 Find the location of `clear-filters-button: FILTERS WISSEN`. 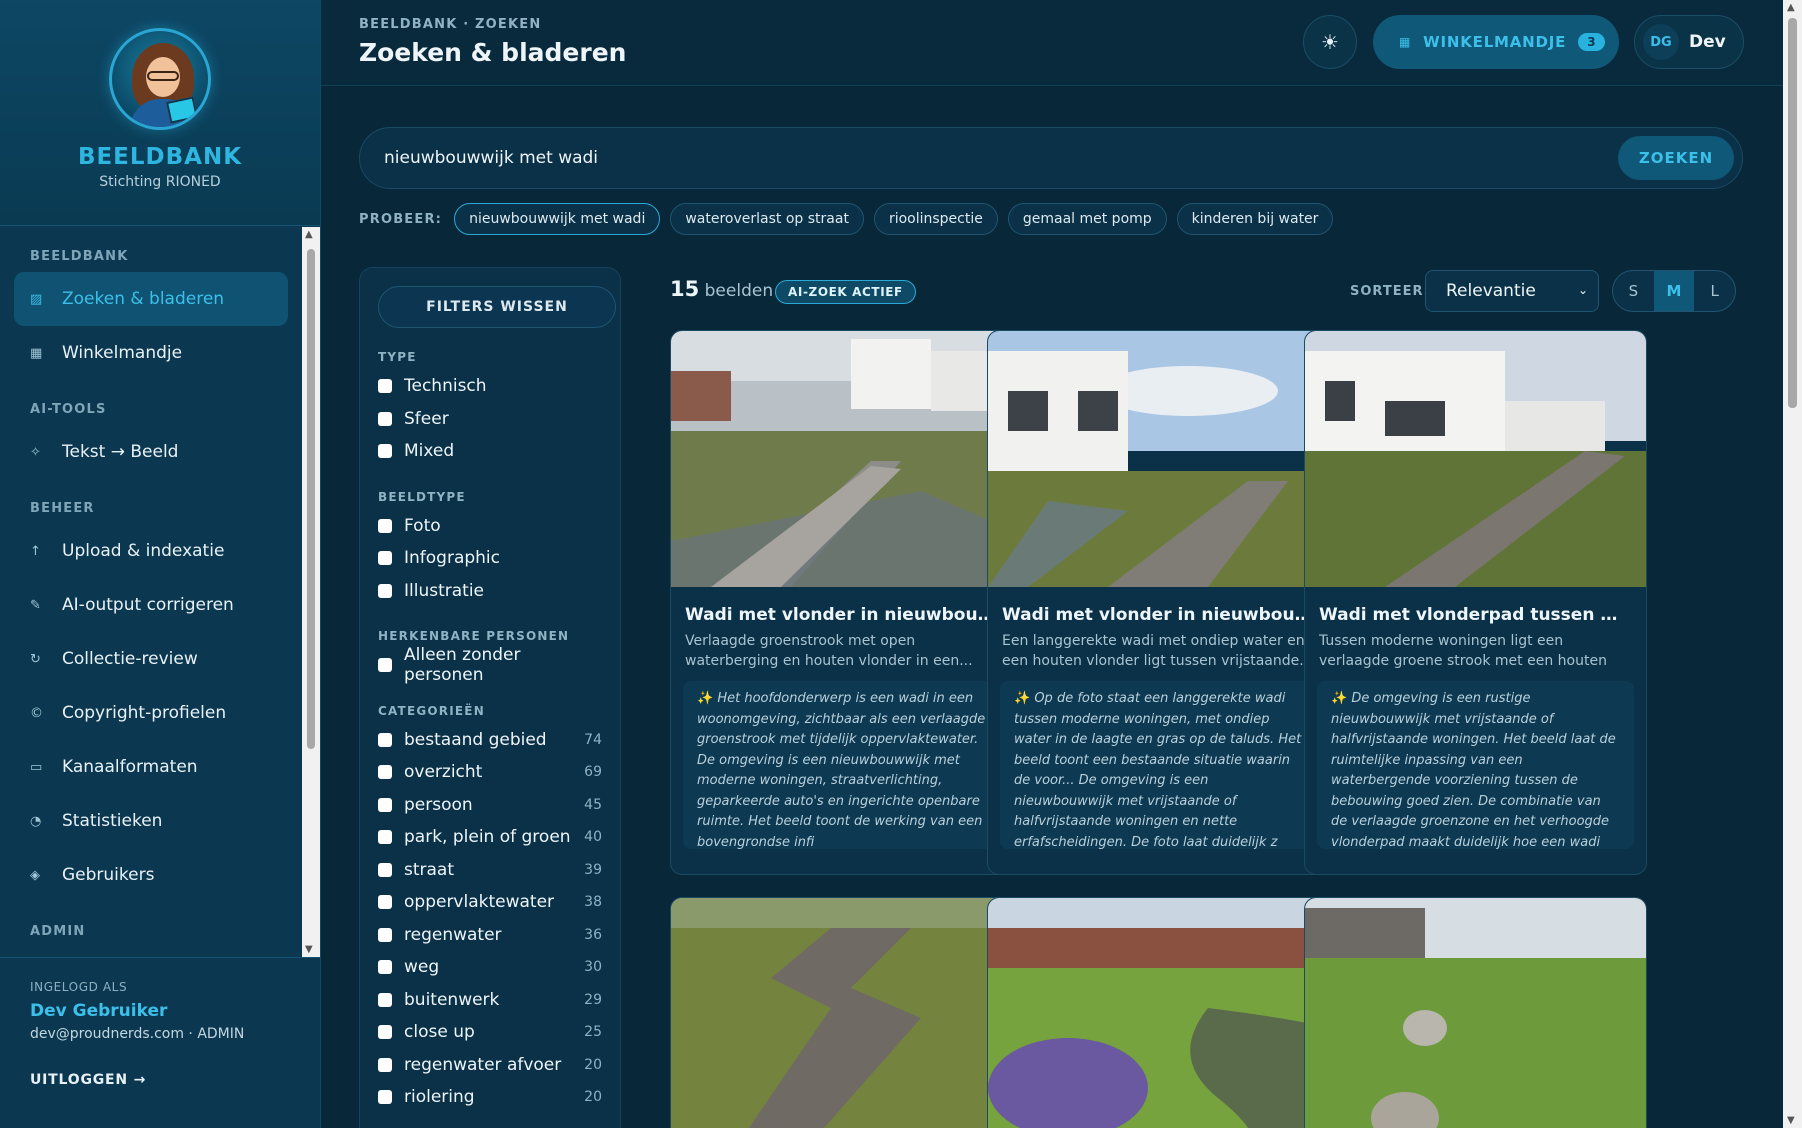

clear-filters-button: FILTERS WISSEN is located at coordinates (497, 307).